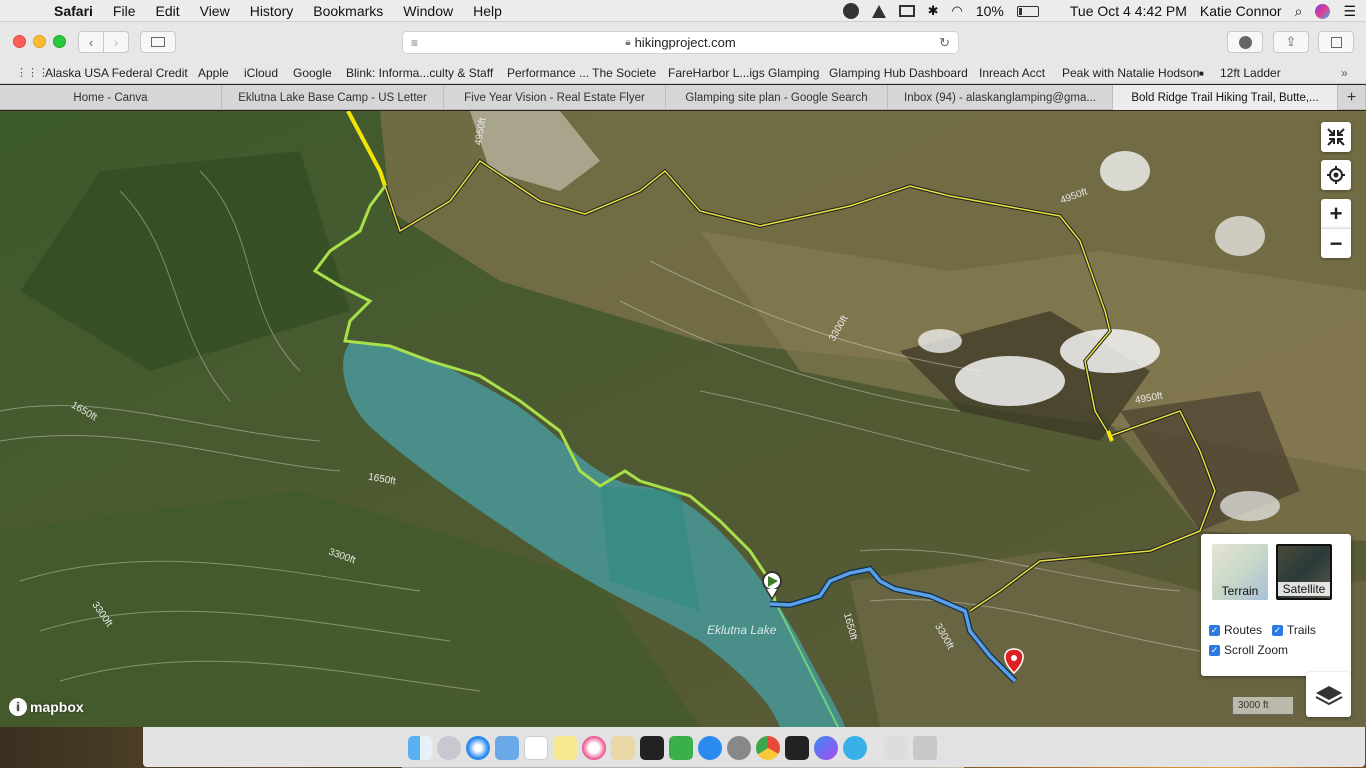 This screenshot has height=768, width=1366. I want to click on bookmark-folder-indicator: ■, so click(1201, 73).